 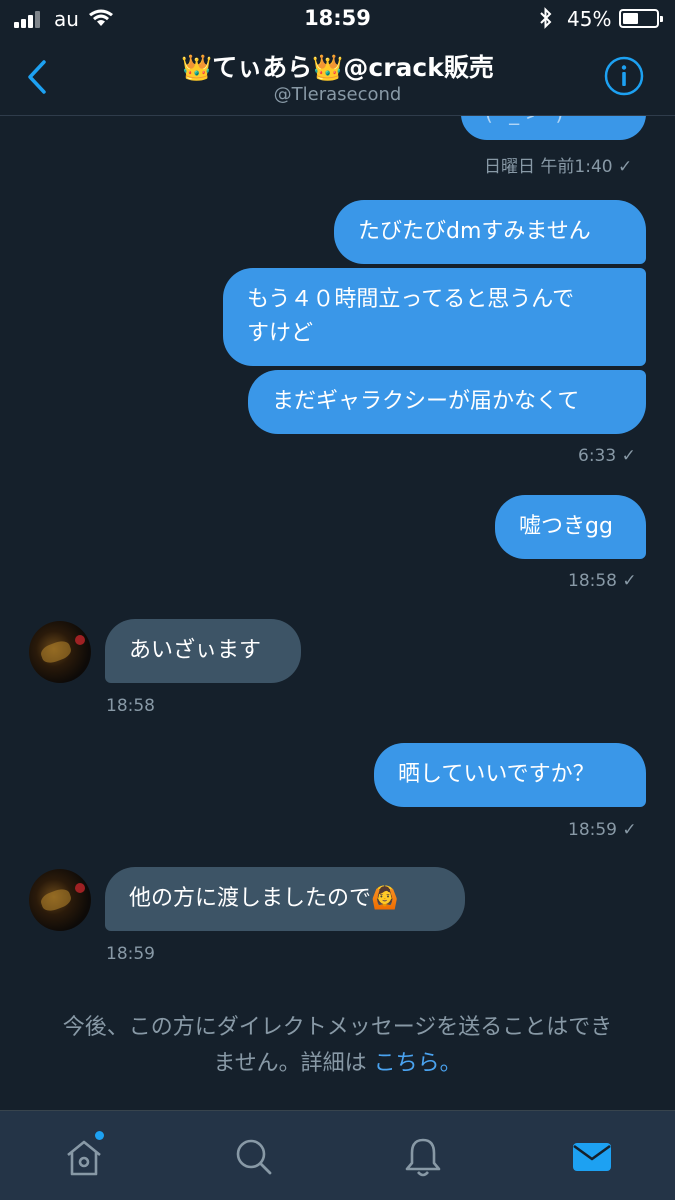 I want to click on message-bubble-outgoing: たびたびdmすみません, so click(x=490, y=232).